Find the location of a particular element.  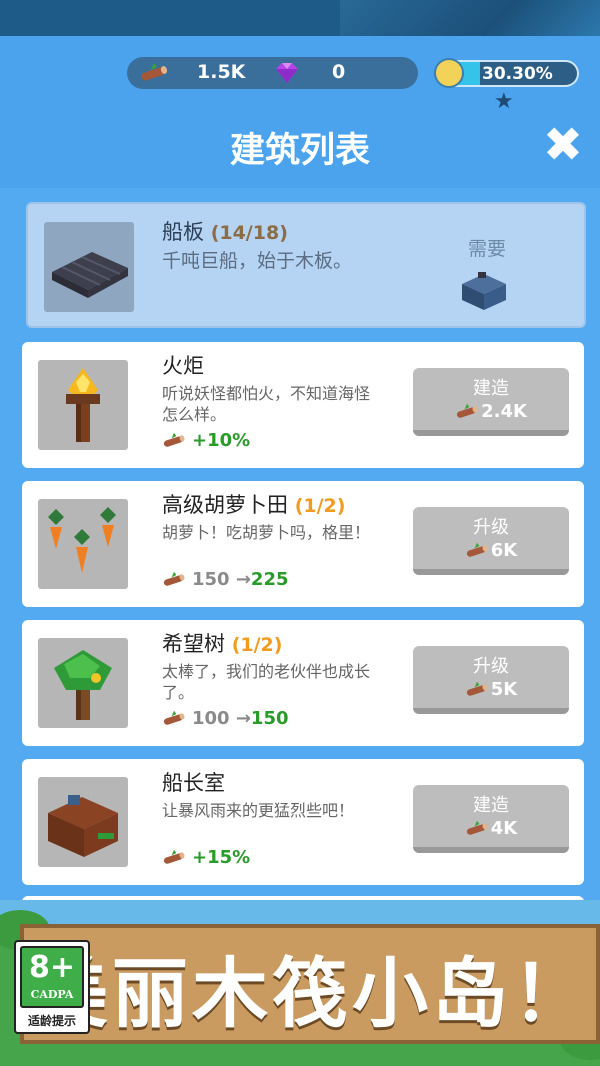

close-button: ✖ is located at coordinates (563, 145).